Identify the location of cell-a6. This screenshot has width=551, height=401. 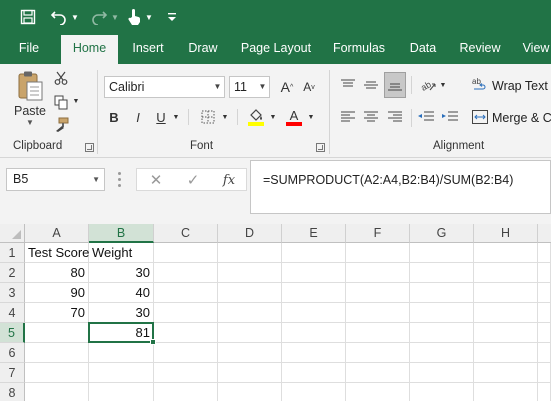
(57, 353).